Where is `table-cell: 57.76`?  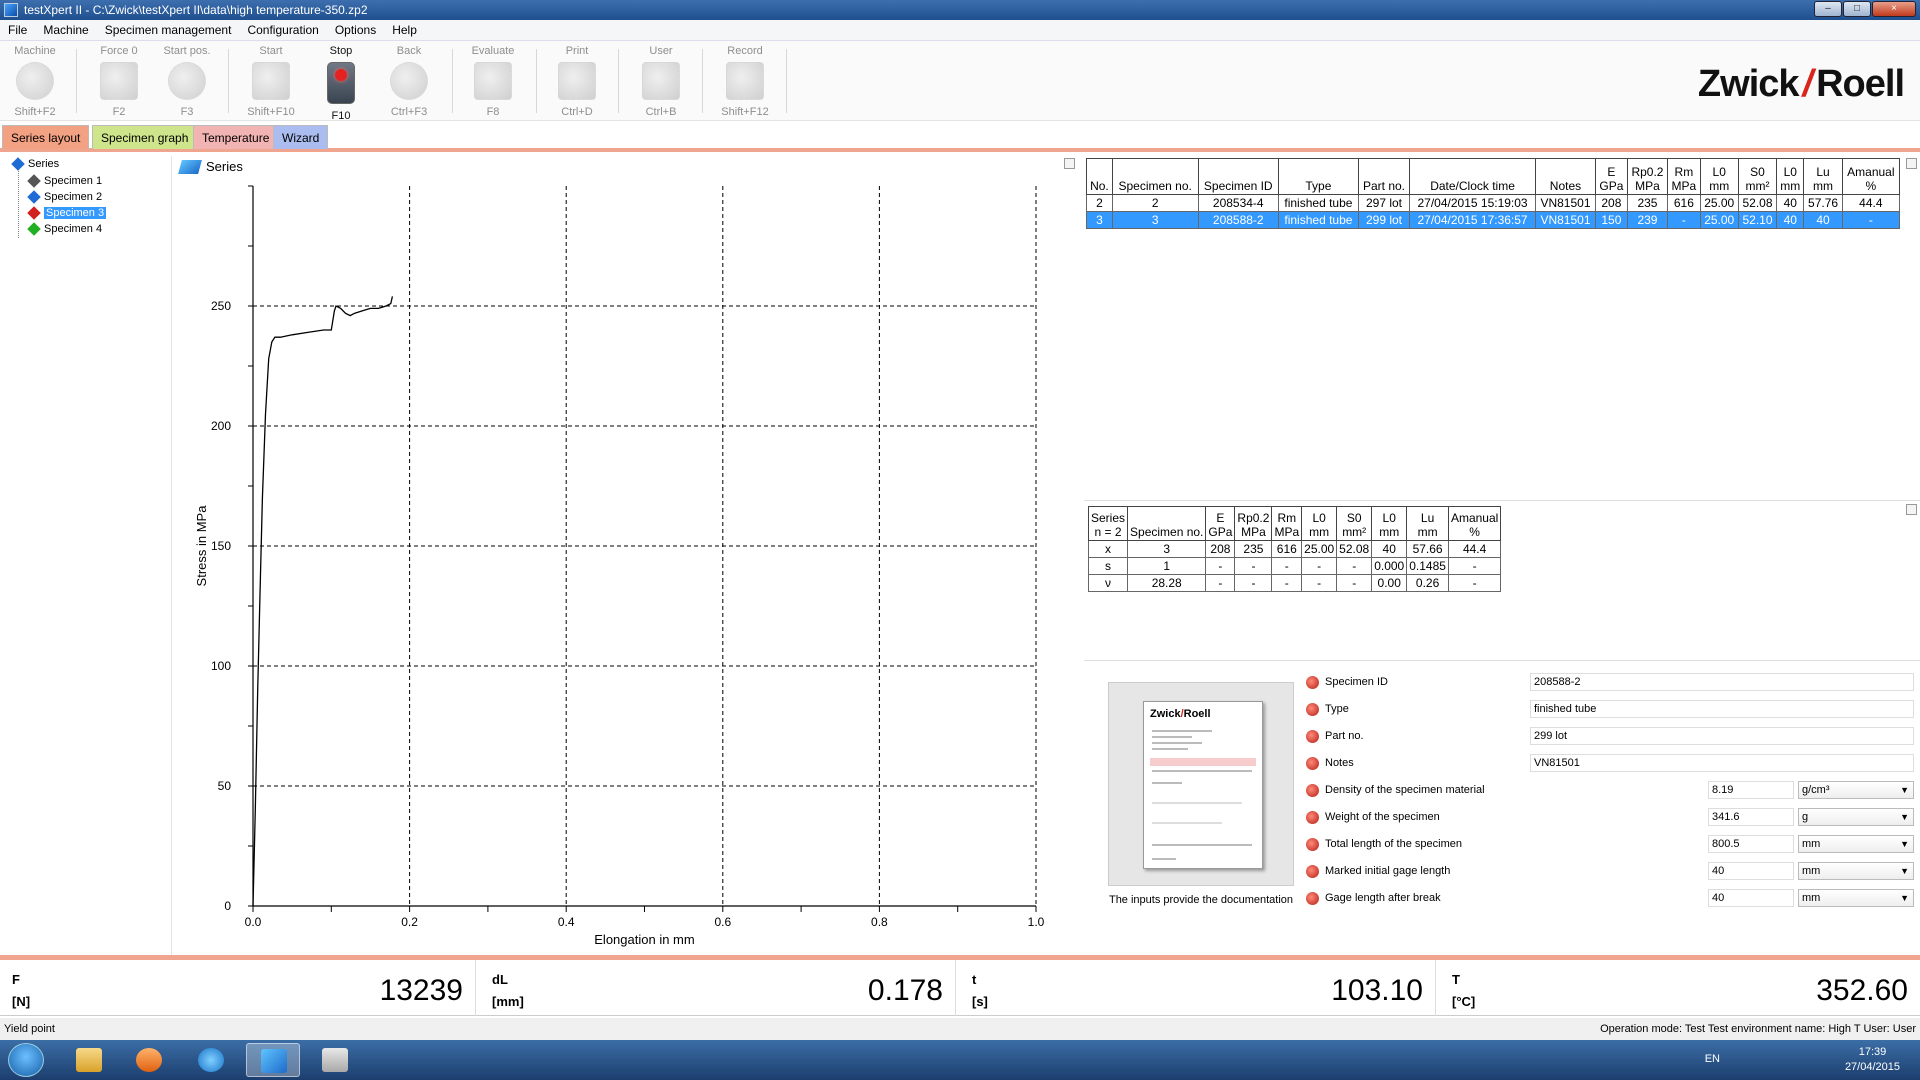
table-cell: 57.76 is located at coordinates (1823, 203).